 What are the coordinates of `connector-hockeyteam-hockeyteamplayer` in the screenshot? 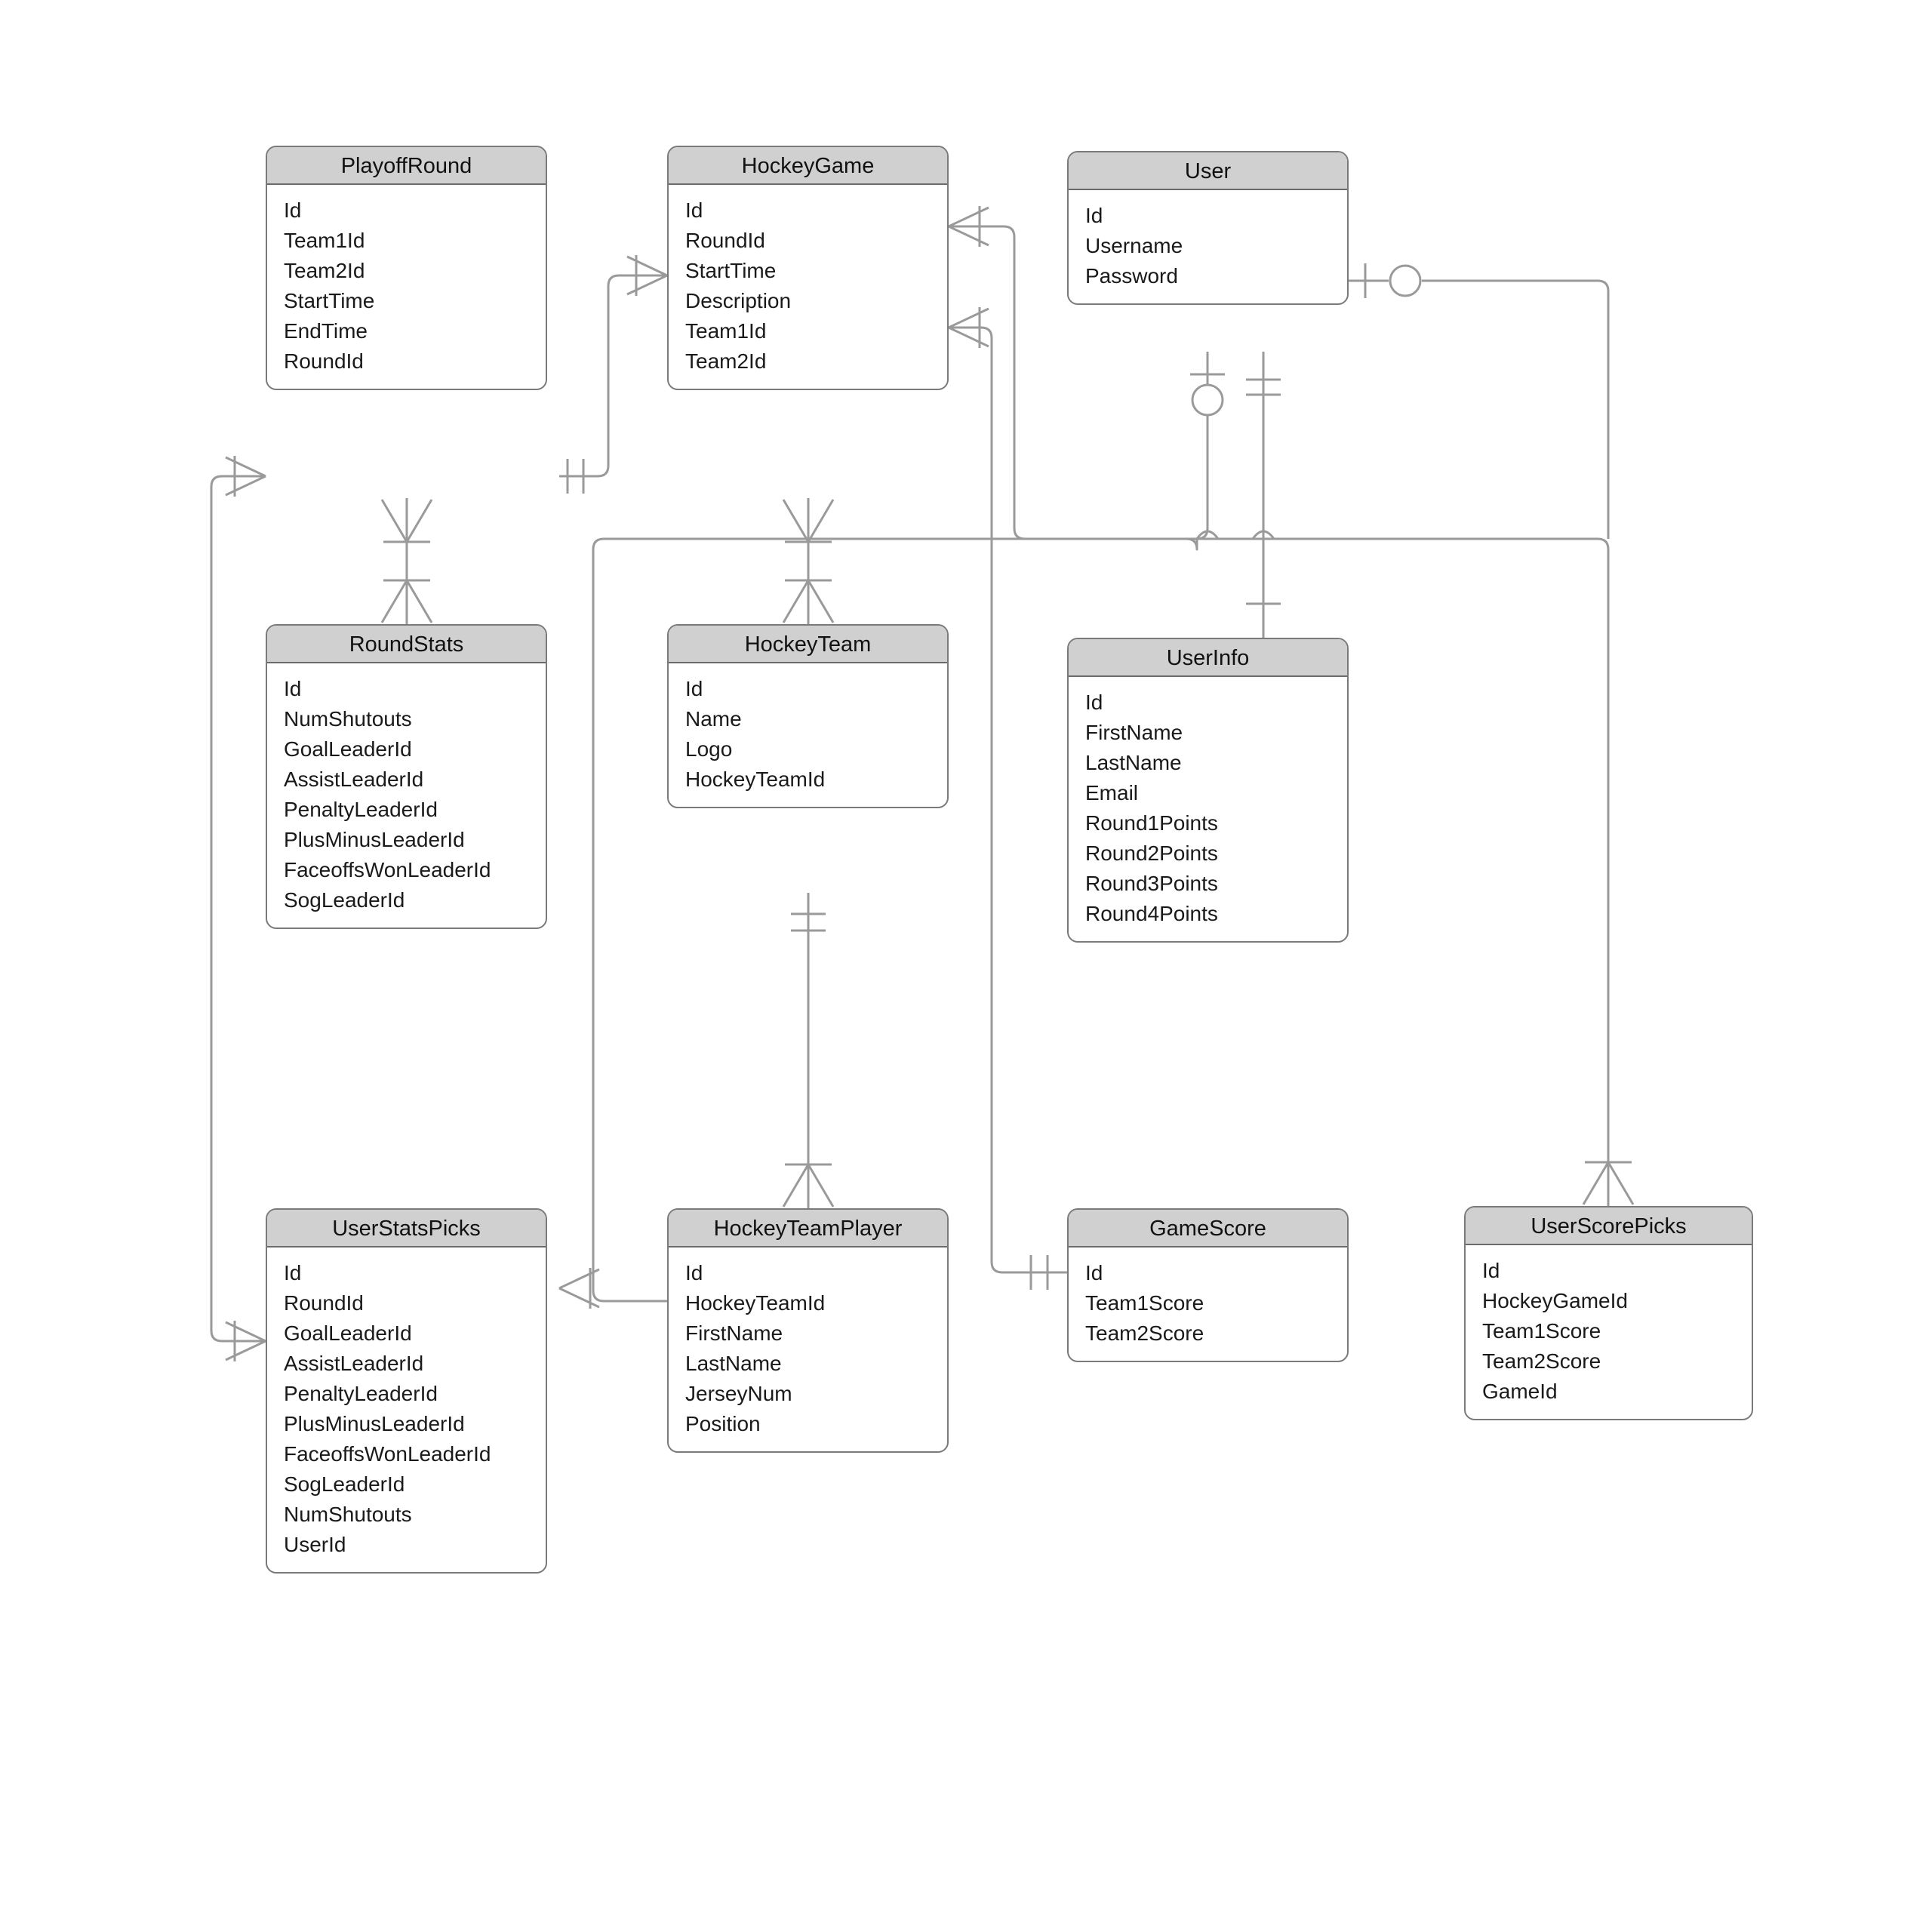 It's located at (808, 1050).